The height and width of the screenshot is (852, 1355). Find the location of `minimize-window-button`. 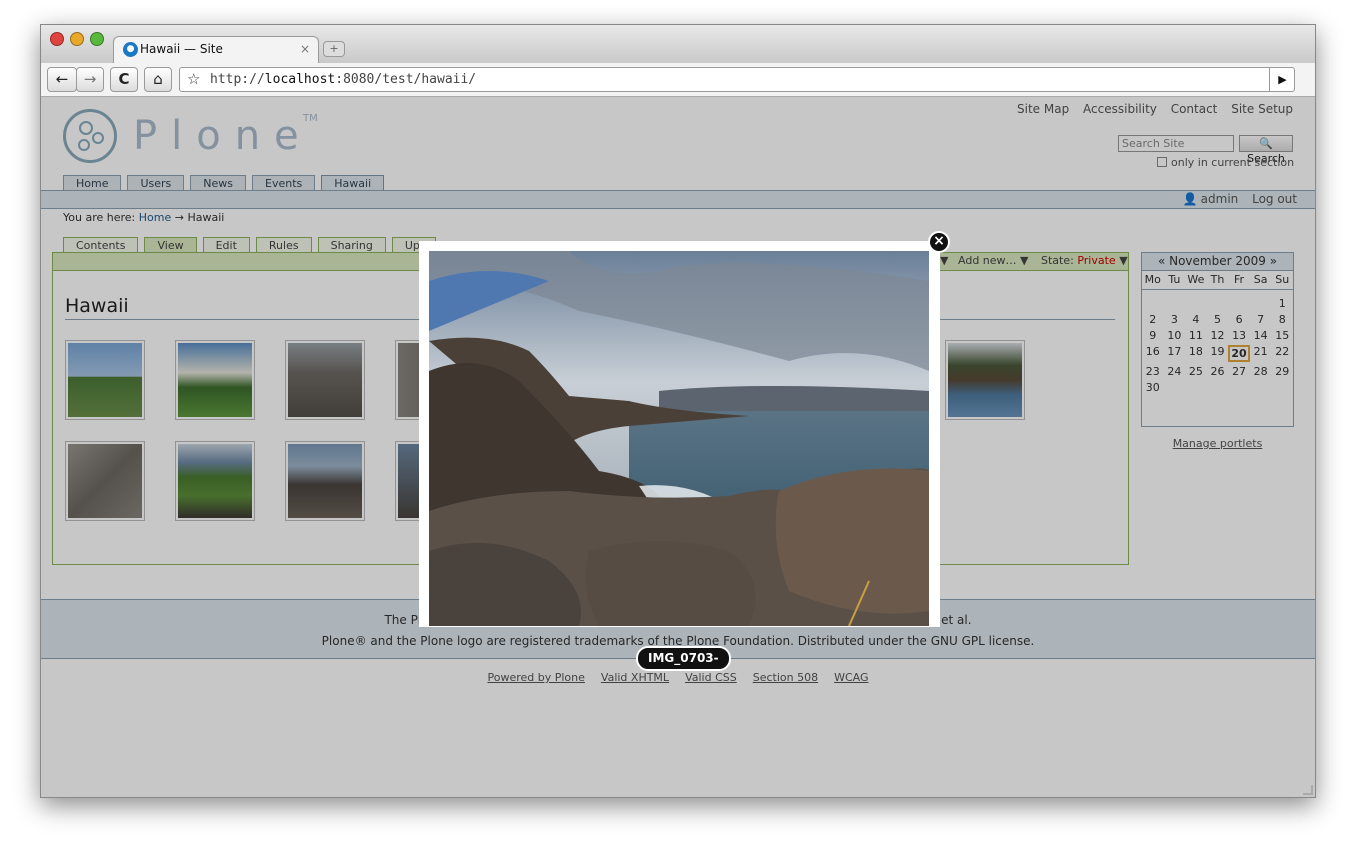

minimize-window-button is located at coordinates (77, 39).